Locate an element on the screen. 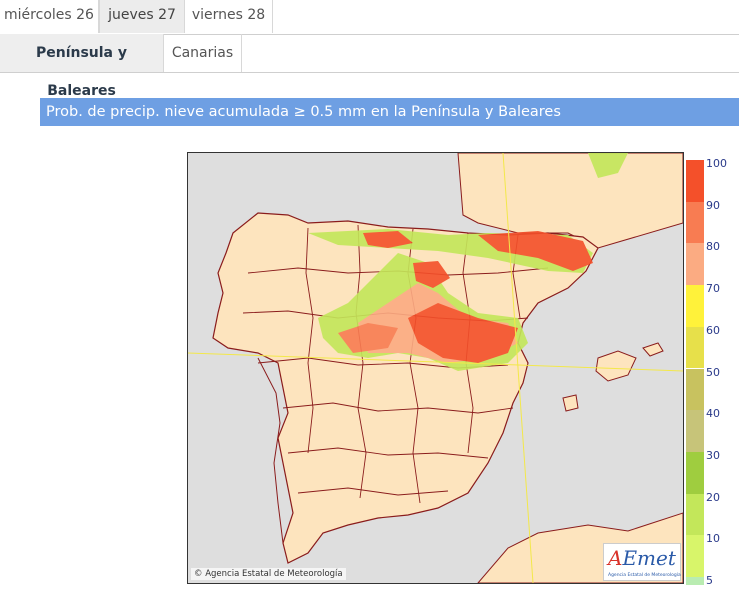 This screenshot has height=590, width=739. legend-label: 30 is located at coordinates (713, 455).